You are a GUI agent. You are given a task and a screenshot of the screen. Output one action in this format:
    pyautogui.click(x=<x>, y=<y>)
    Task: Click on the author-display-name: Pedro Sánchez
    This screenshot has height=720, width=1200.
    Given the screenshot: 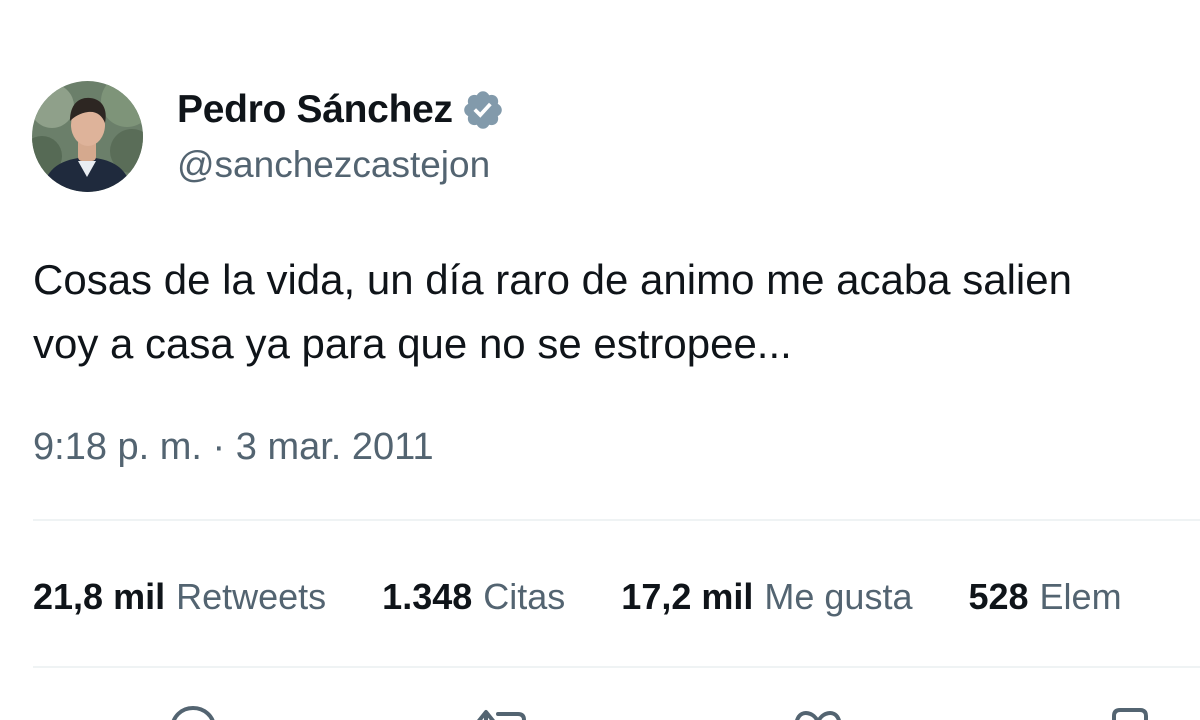 What is the action you would take?
    pyautogui.click(x=315, y=110)
    